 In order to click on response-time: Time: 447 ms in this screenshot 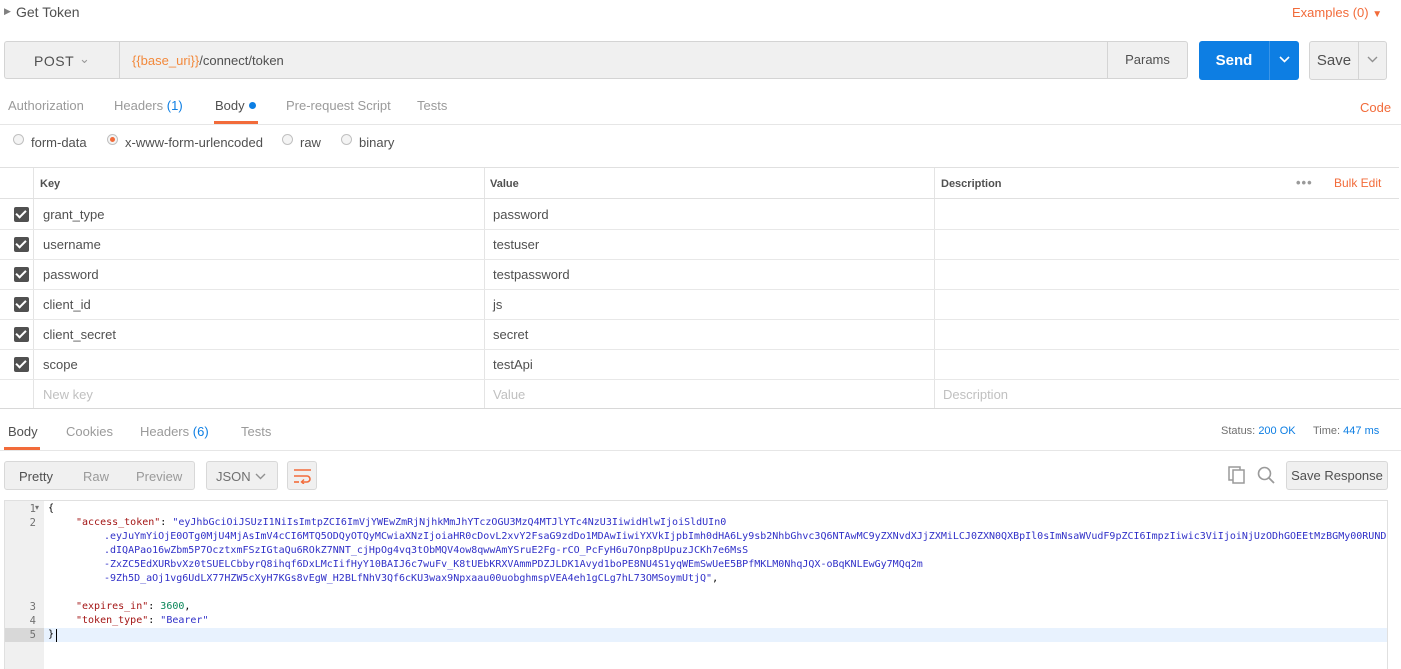, I will do `click(1346, 431)`.